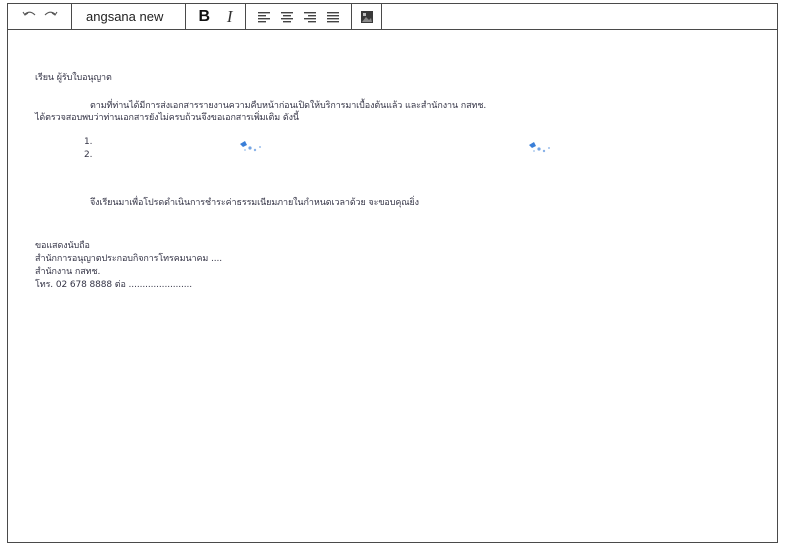 Image resolution: width=785 pixels, height=546 pixels. I want to click on office: สำนักงาน กสทช., so click(68, 272).